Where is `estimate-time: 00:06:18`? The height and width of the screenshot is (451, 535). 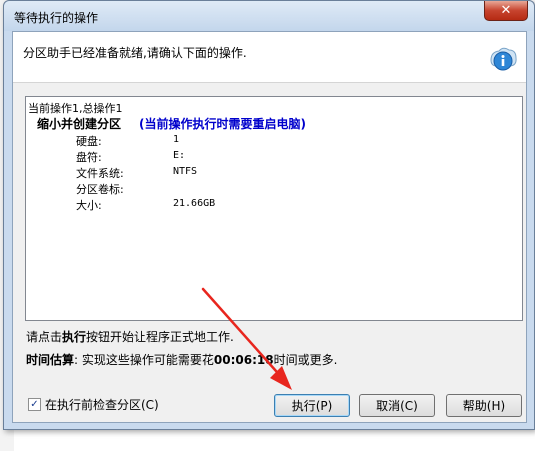 estimate-time: 00:06:18 is located at coordinates (243, 360).